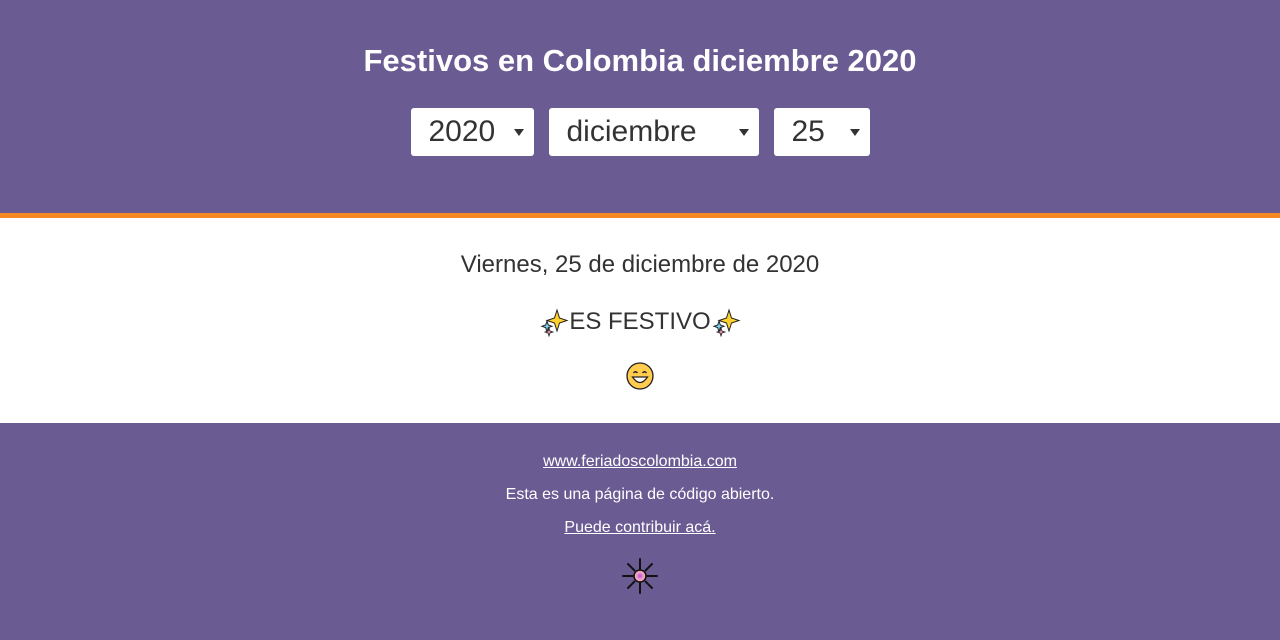 The width and height of the screenshot is (1280, 640). I want to click on day-select: 25, so click(821, 132).